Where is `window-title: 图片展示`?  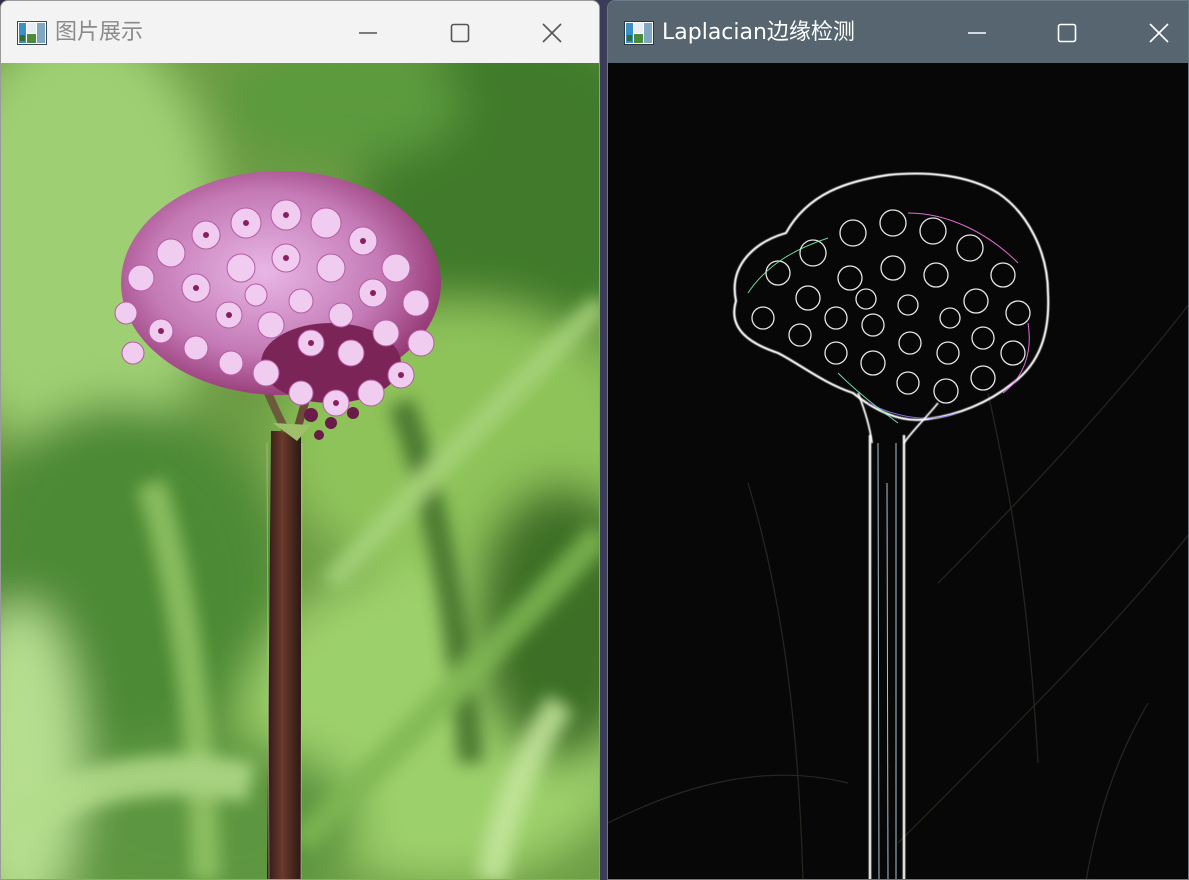 window-title: 图片展示 is located at coordinates (99, 32).